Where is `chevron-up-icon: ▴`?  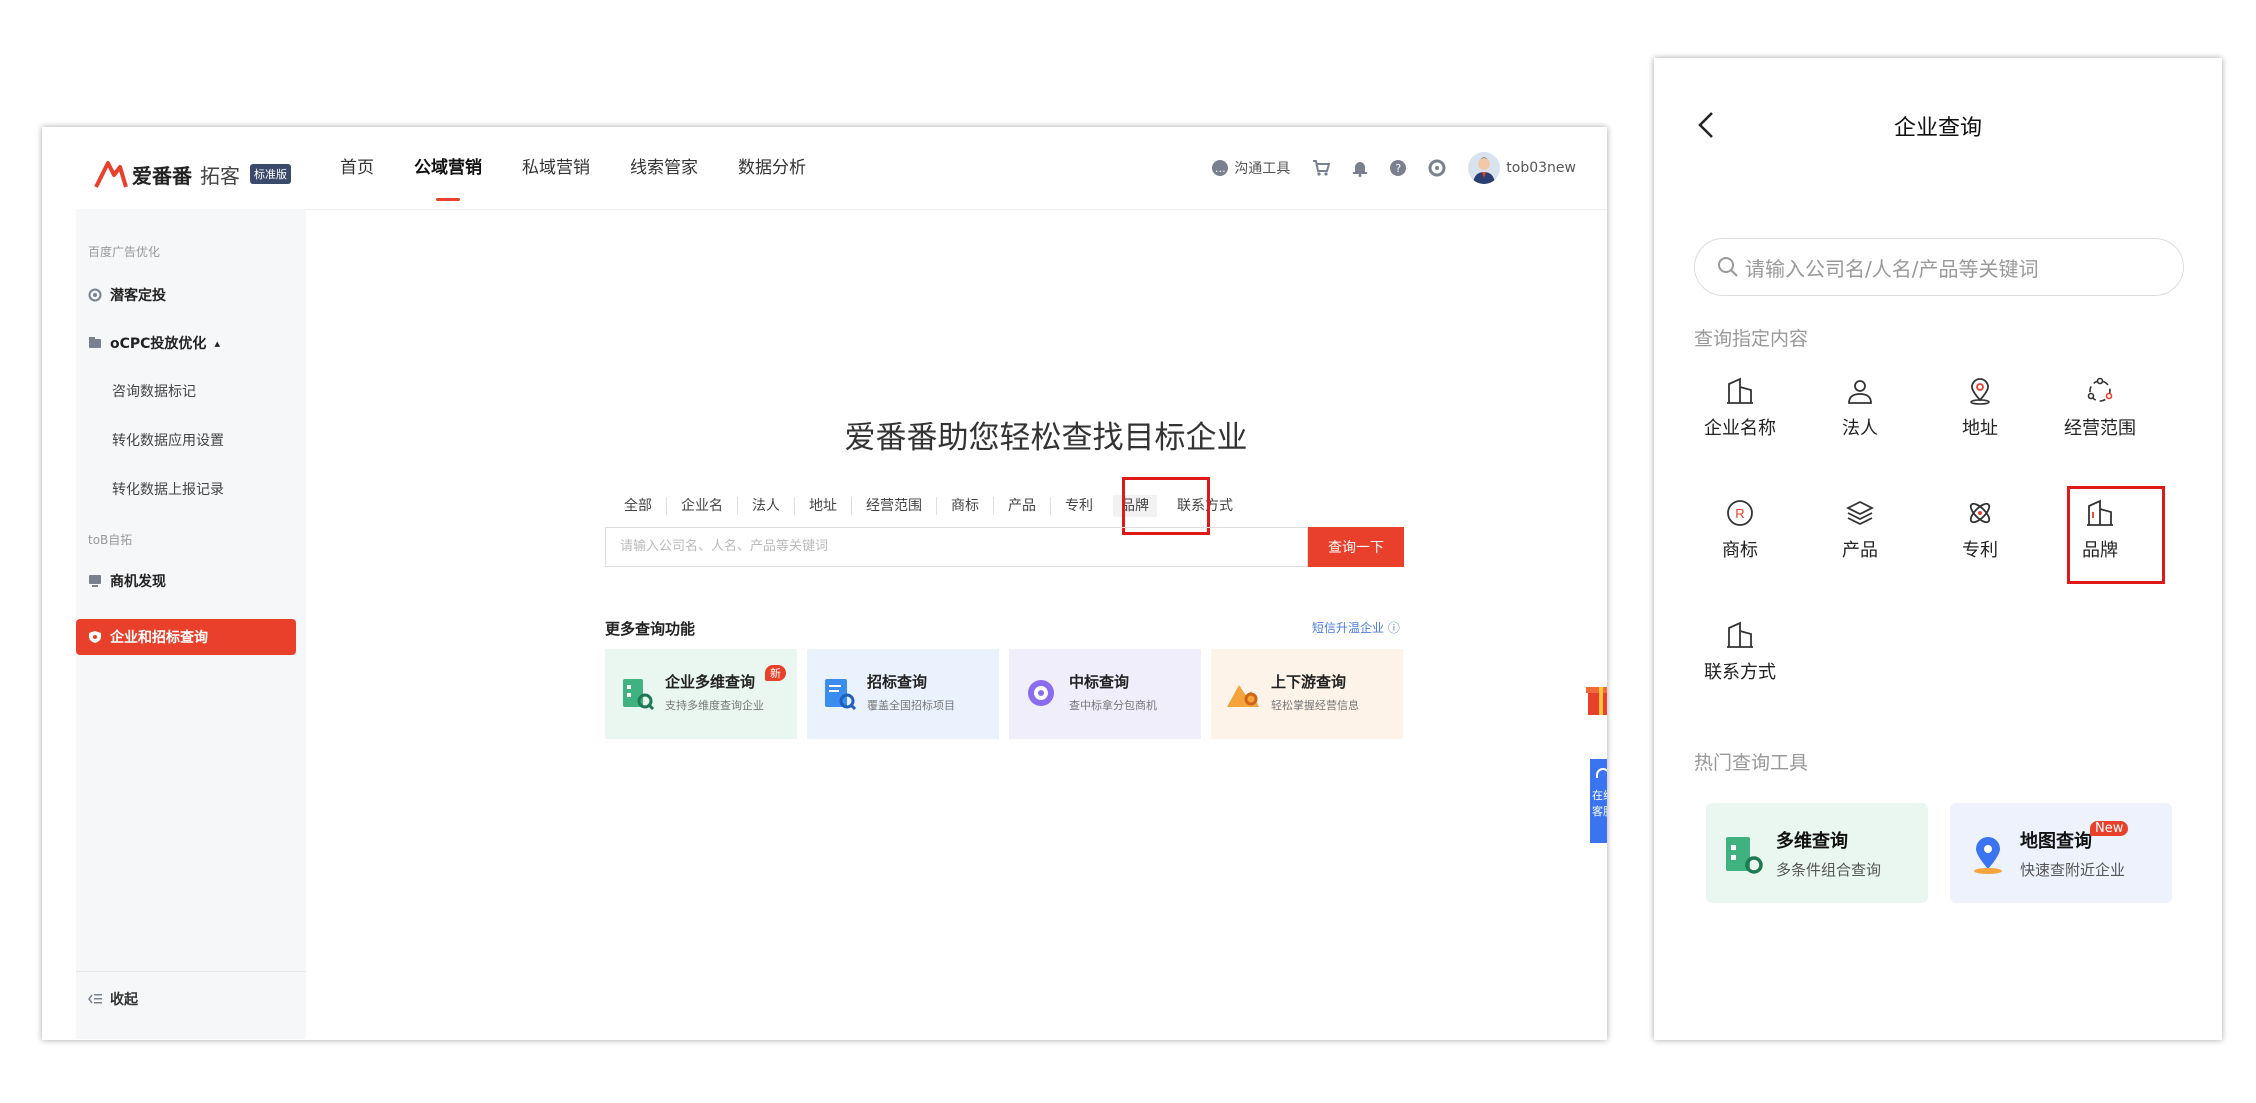
chevron-up-icon: ▴ is located at coordinates (217, 343).